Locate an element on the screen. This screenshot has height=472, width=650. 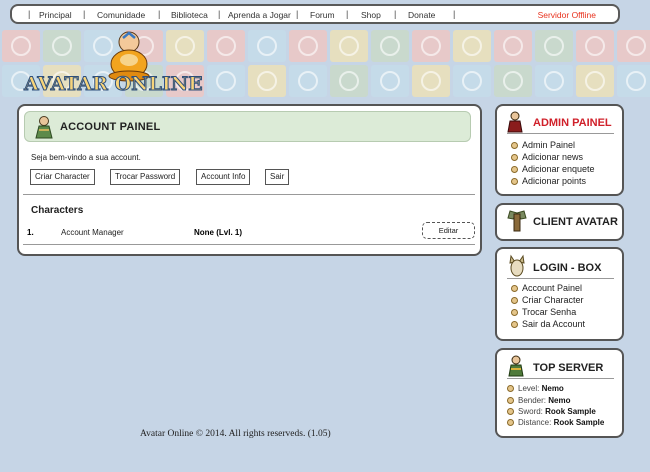
admin-link-adicionar-enquete: Adicionar enquete is located at coordinates (553, 169).